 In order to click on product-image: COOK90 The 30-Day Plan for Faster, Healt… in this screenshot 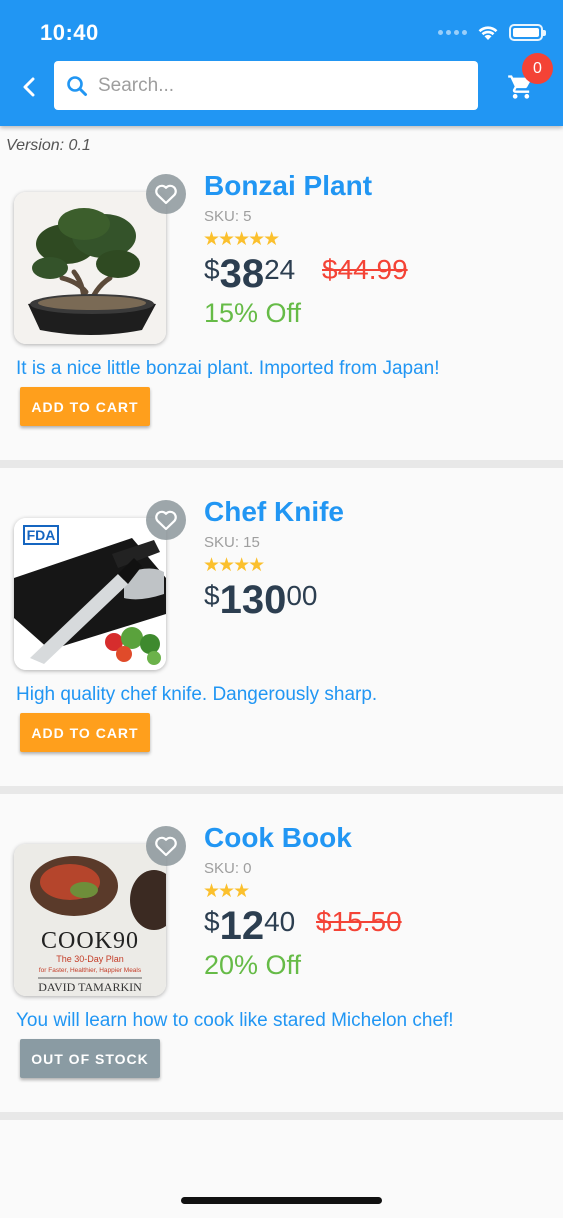, I will do `click(90, 920)`.